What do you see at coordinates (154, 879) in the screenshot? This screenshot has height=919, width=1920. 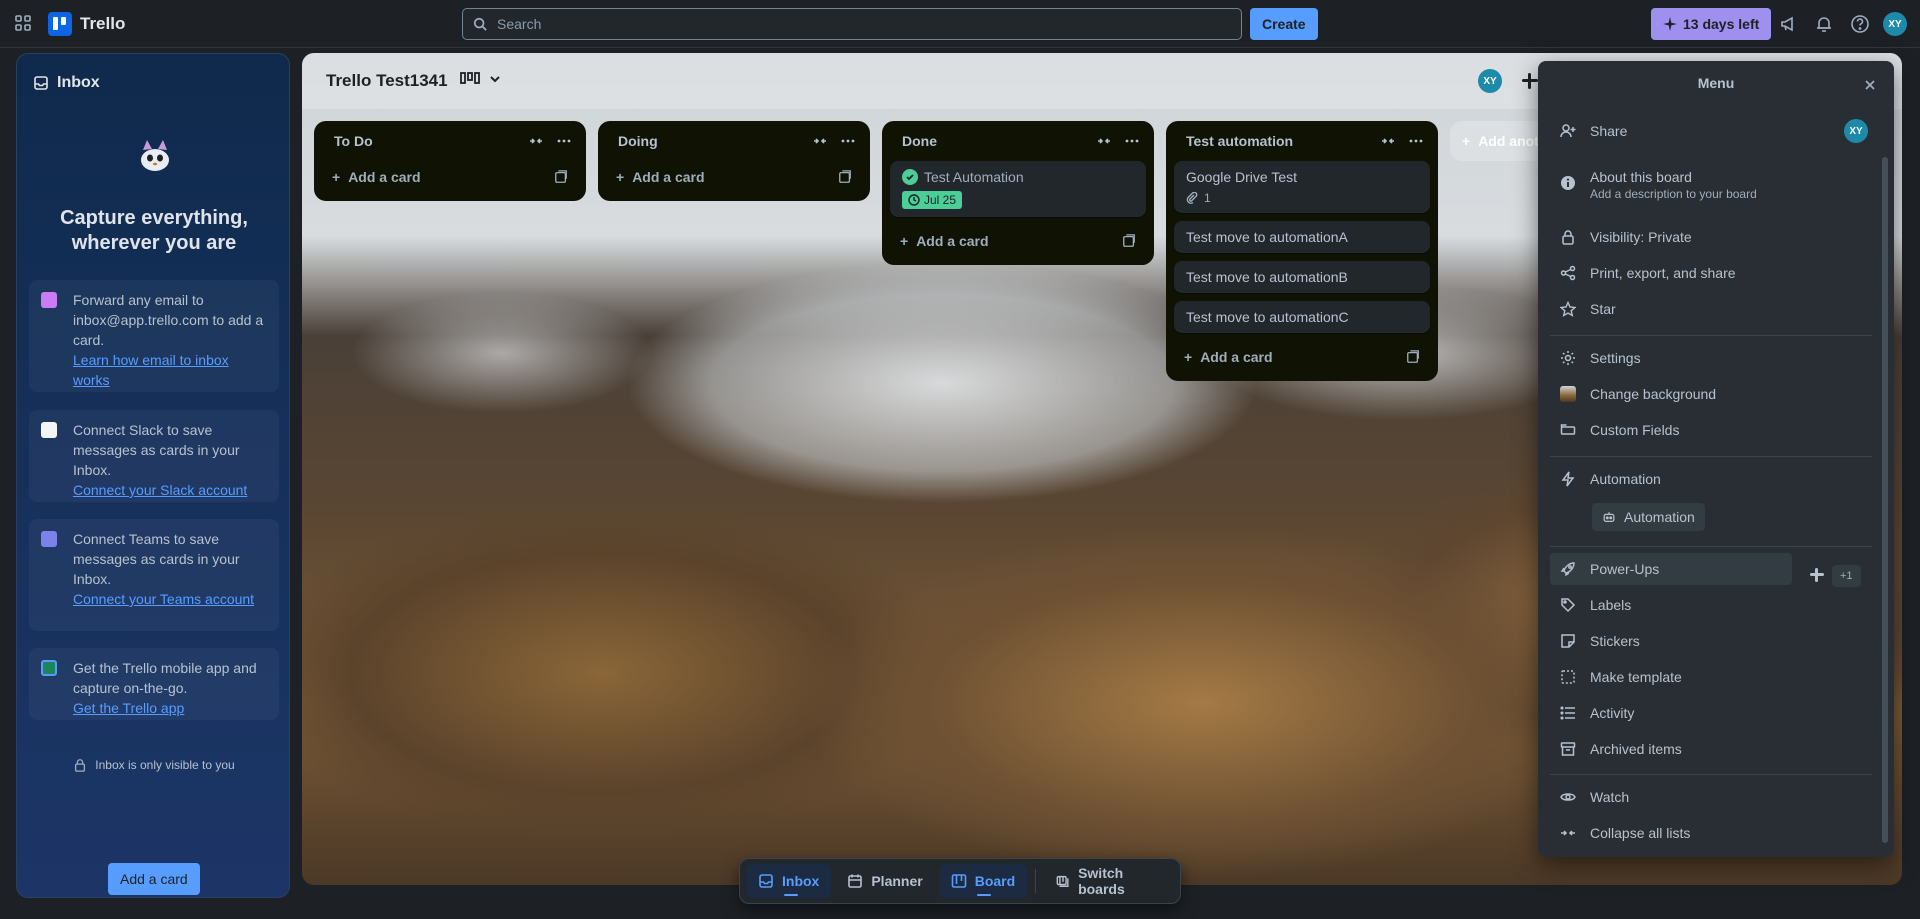 I see `inbox-add-card-button: Add a card` at bounding box center [154, 879].